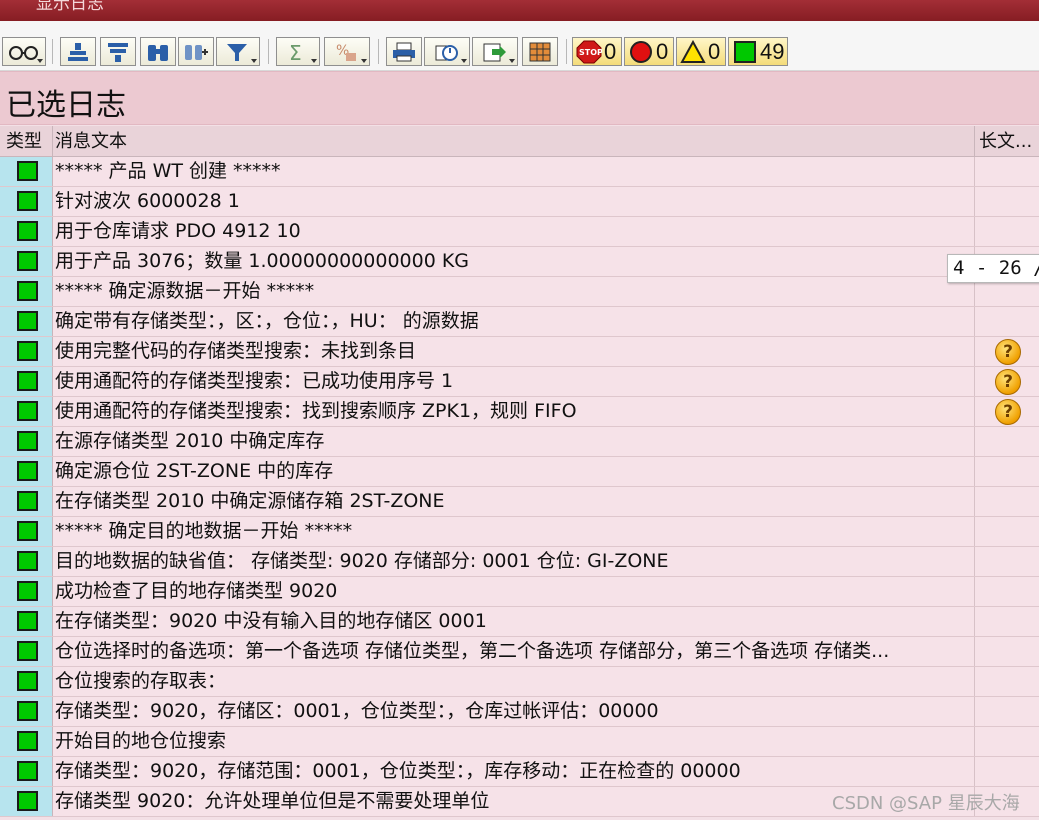 Image resolution: width=1039 pixels, height=820 pixels. What do you see at coordinates (514, 141) in the screenshot?
I see `column-header-message: 消息文本` at bounding box center [514, 141].